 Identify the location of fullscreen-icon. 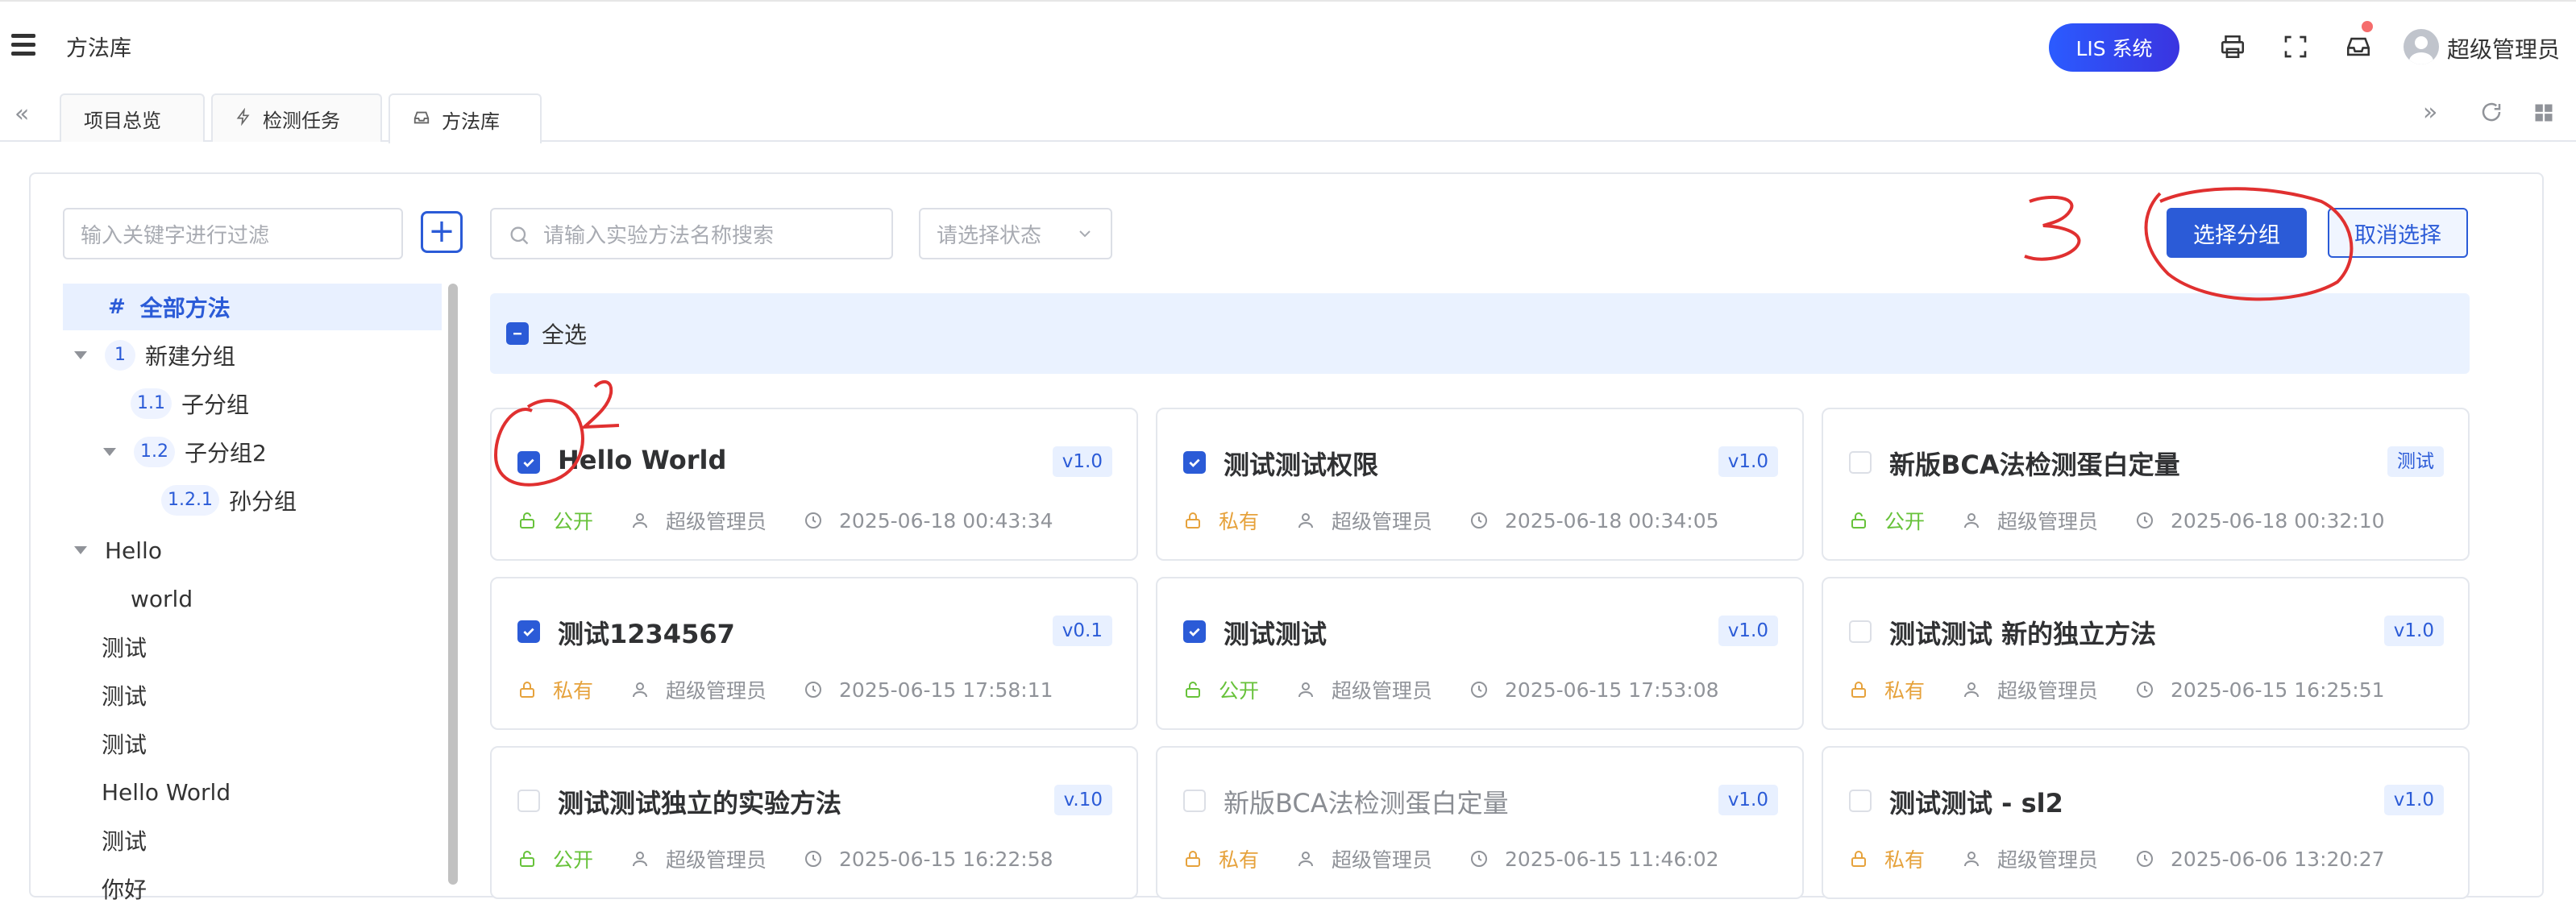
(2295, 46).